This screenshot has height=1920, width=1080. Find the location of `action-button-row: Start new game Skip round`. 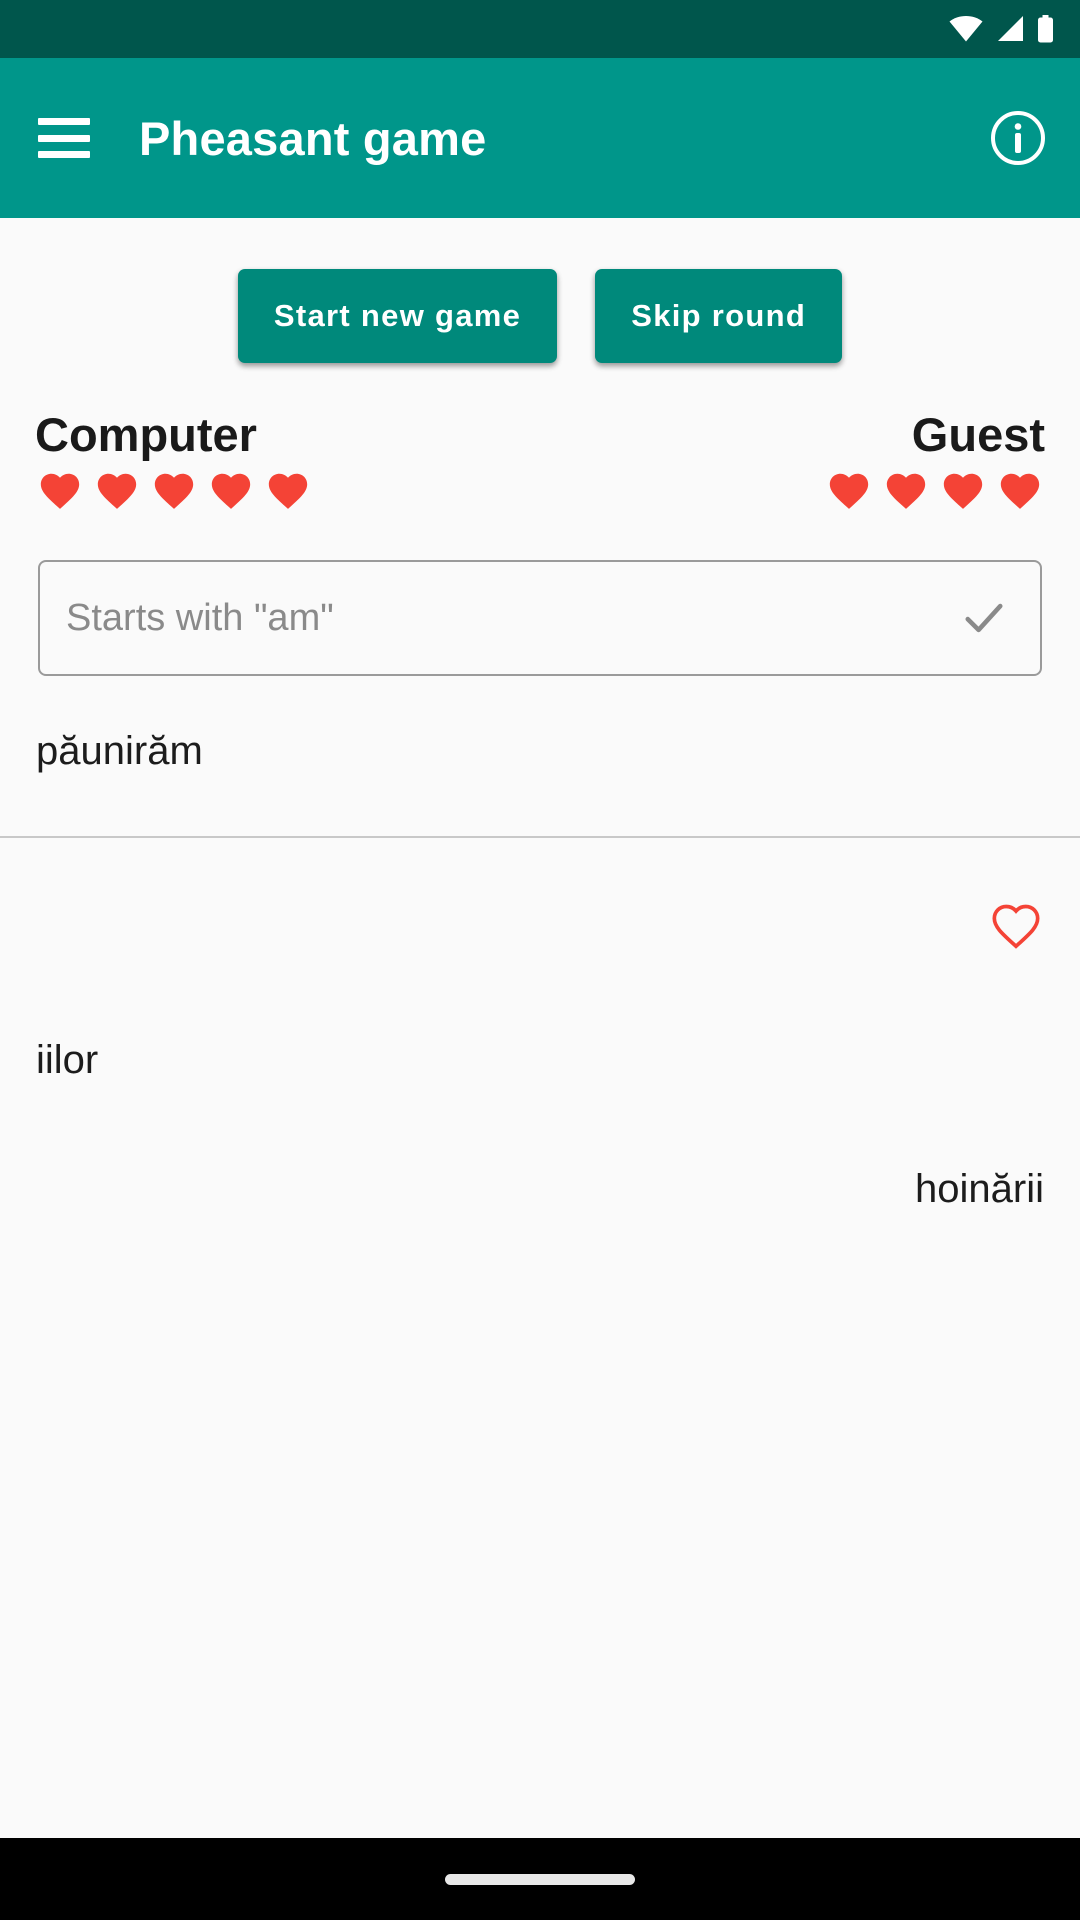

action-button-row: Start new game Skip round is located at coordinates (540, 290).